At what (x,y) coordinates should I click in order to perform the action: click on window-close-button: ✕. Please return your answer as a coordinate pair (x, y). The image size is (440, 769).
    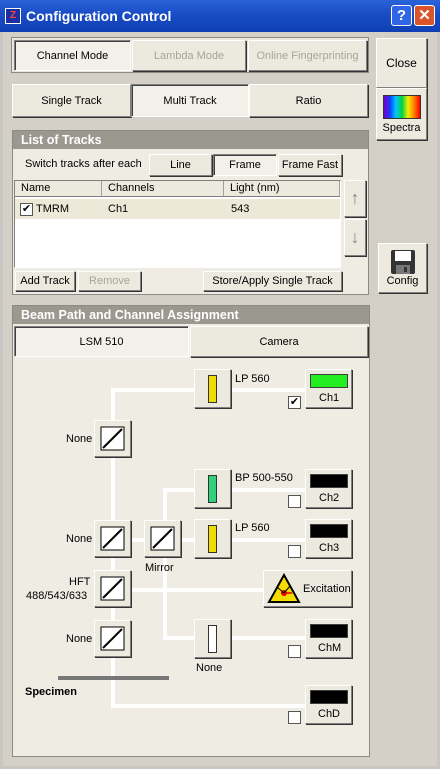
    Looking at the image, I should click on (424, 15).